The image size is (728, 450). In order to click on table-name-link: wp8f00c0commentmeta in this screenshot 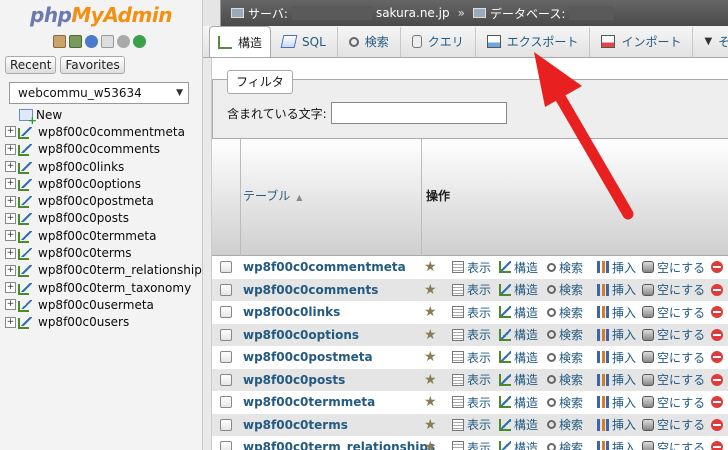, I will do `click(324, 267)`.